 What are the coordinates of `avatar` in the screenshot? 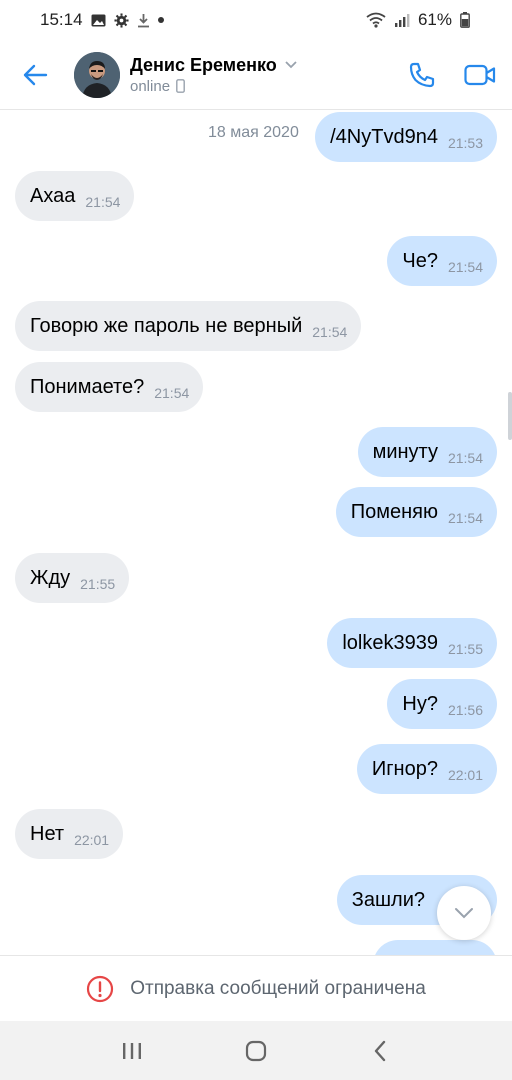 It's located at (97, 74).